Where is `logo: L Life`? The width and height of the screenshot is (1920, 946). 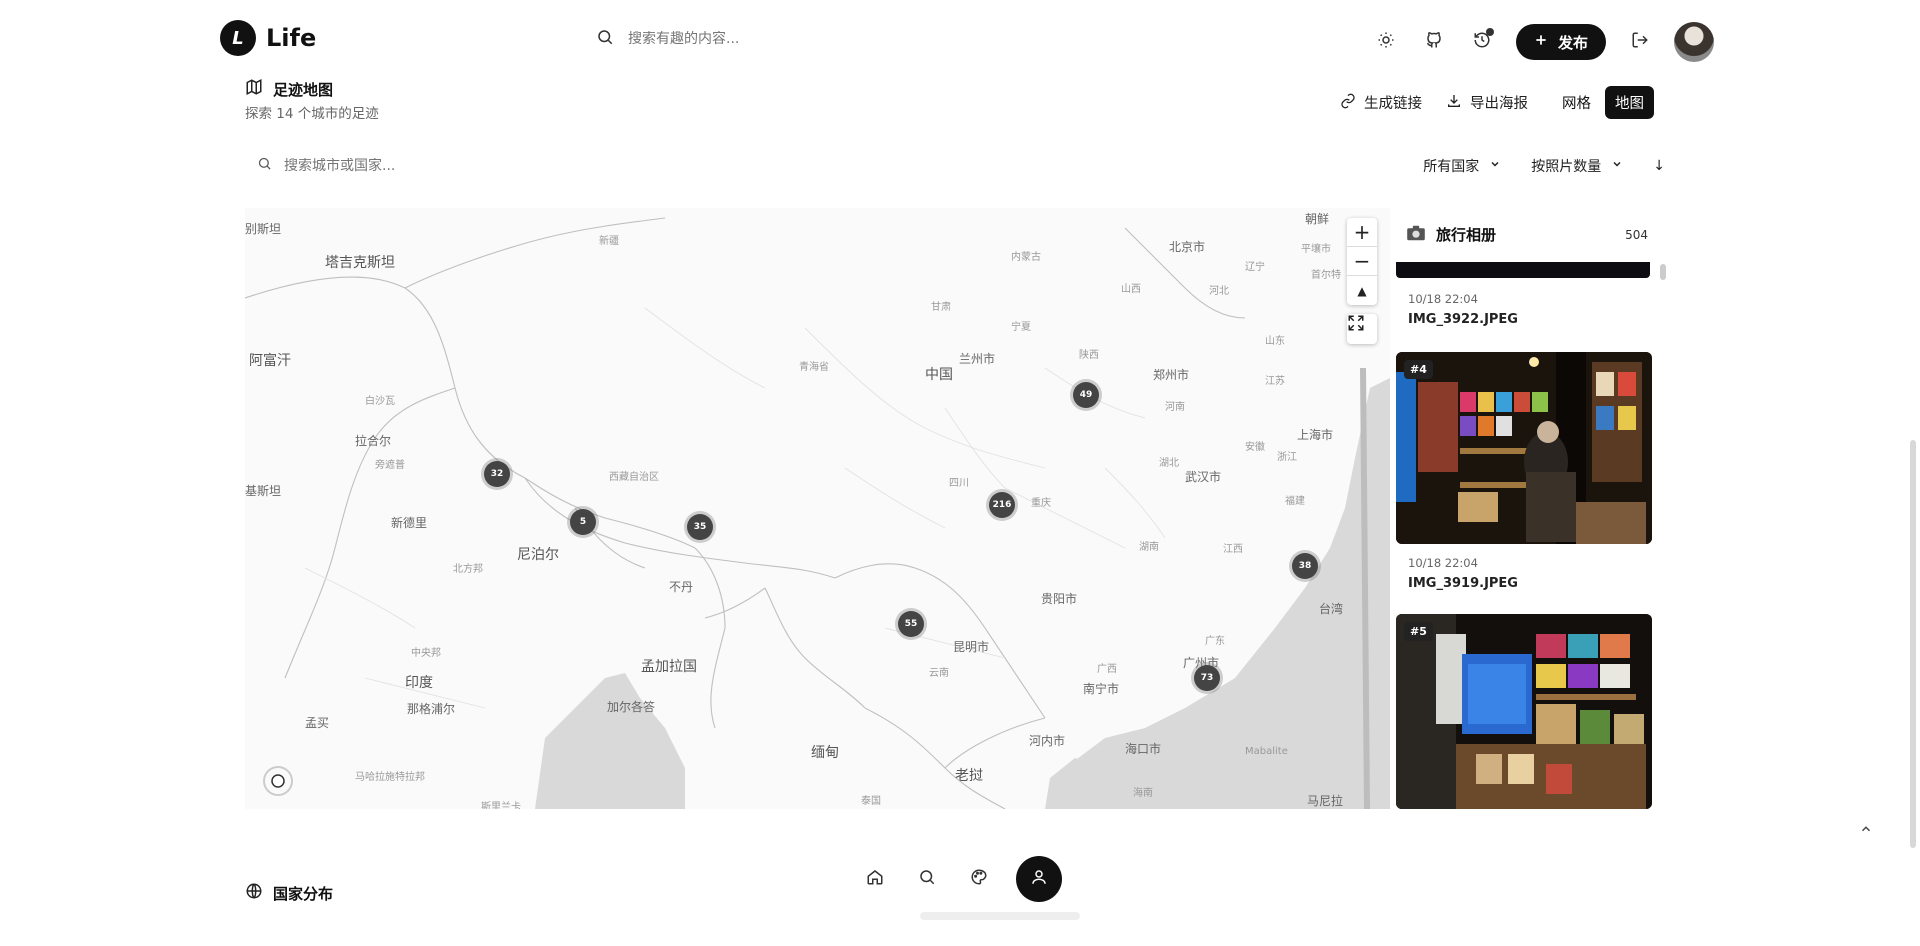 logo: L Life is located at coordinates (268, 38).